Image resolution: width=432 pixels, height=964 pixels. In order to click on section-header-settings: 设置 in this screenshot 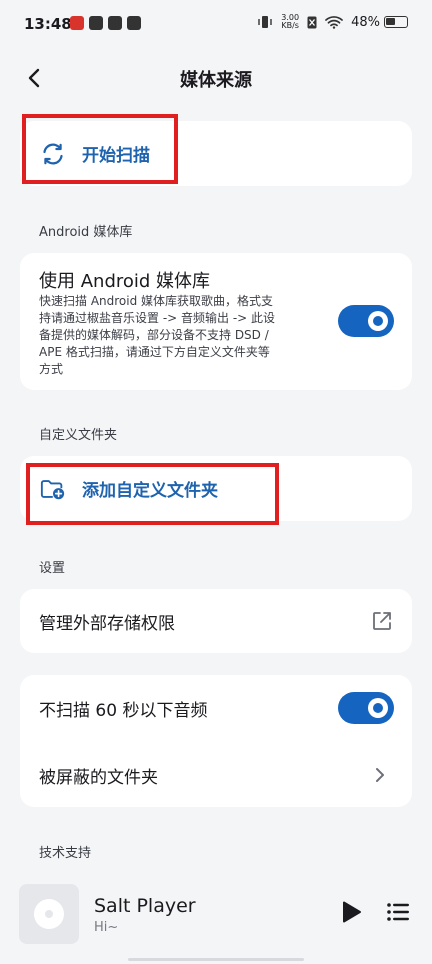, I will do `click(52, 568)`.